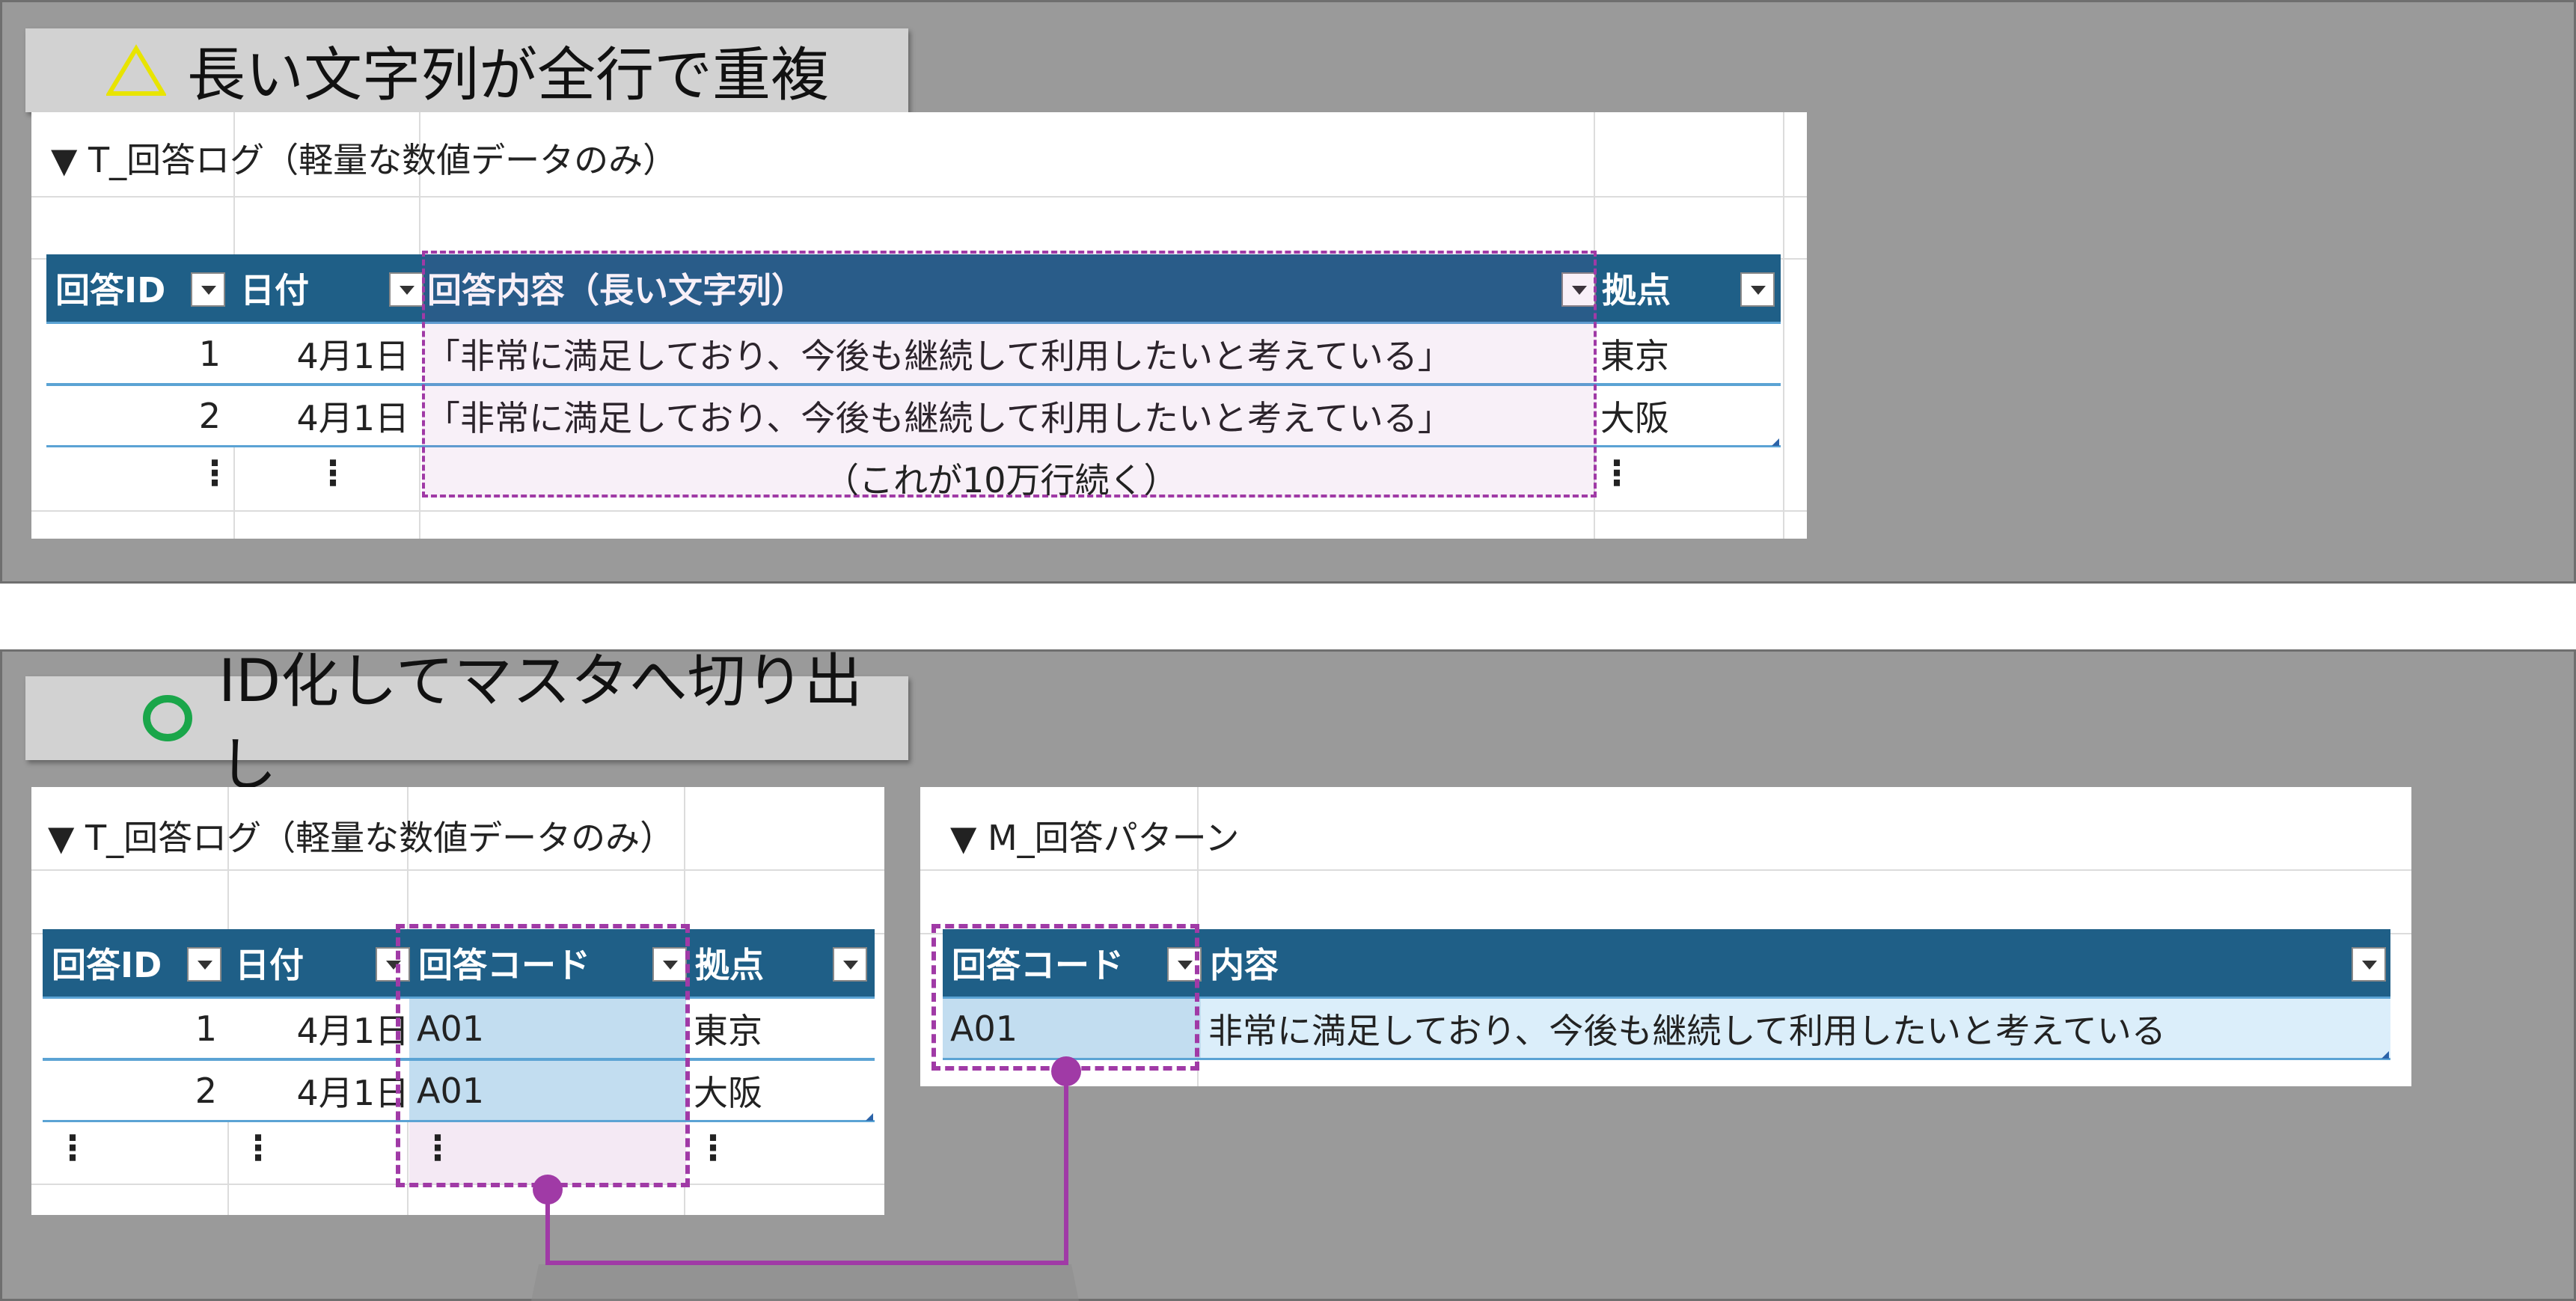 This screenshot has width=2576, height=1301. I want to click on master-sheet-title: ▼ M_回答パターン, so click(1095, 838).